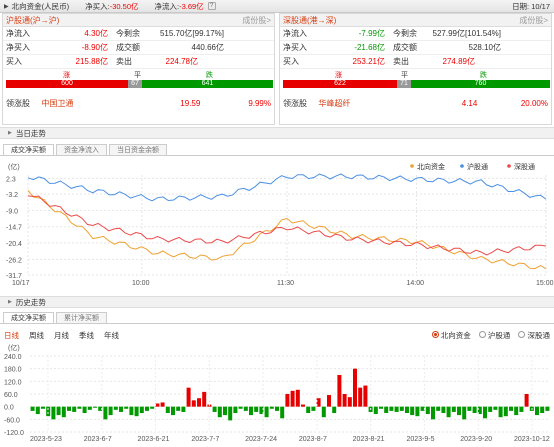 Image resolution: width=554 pixels, height=447 pixels. Describe the element at coordinates (98, 103) in the screenshot. I see `lead-stock-link: 中国卫通` at that location.